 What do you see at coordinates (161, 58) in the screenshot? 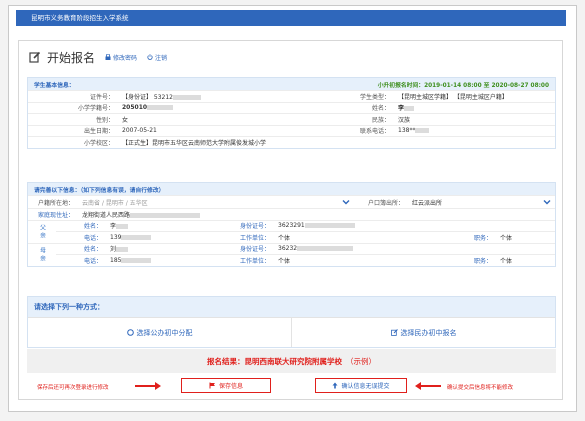
I see `logout-label: 注销` at bounding box center [161, 58].